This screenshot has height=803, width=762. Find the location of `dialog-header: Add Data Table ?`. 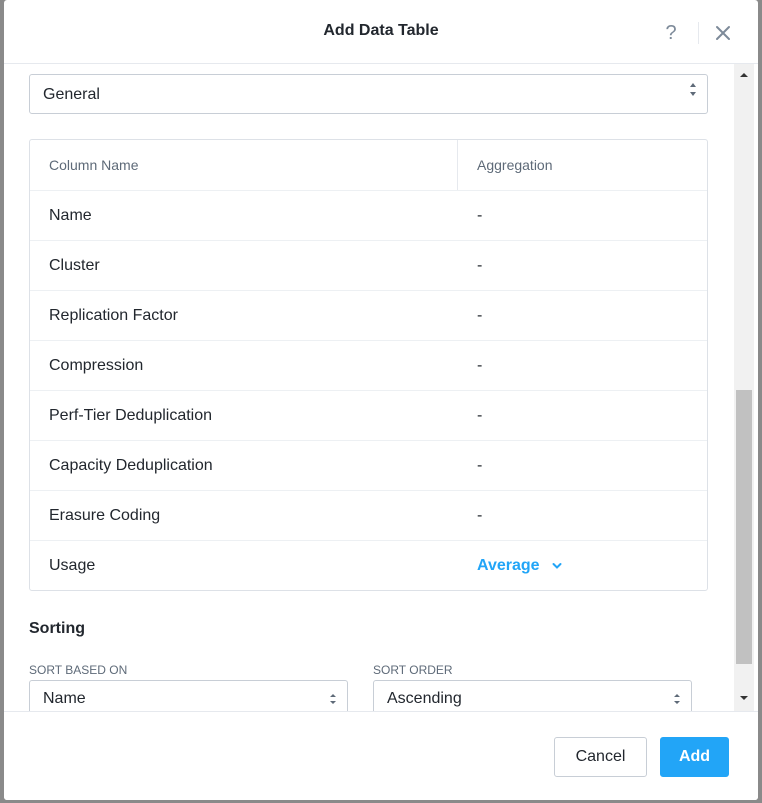

dialog-header: Add Data Table ? is located at coordinates (381, 32).